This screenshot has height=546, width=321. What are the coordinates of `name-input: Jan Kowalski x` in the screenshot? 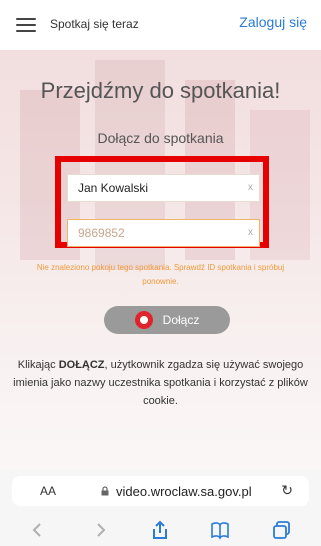 It's located at (163, 188).